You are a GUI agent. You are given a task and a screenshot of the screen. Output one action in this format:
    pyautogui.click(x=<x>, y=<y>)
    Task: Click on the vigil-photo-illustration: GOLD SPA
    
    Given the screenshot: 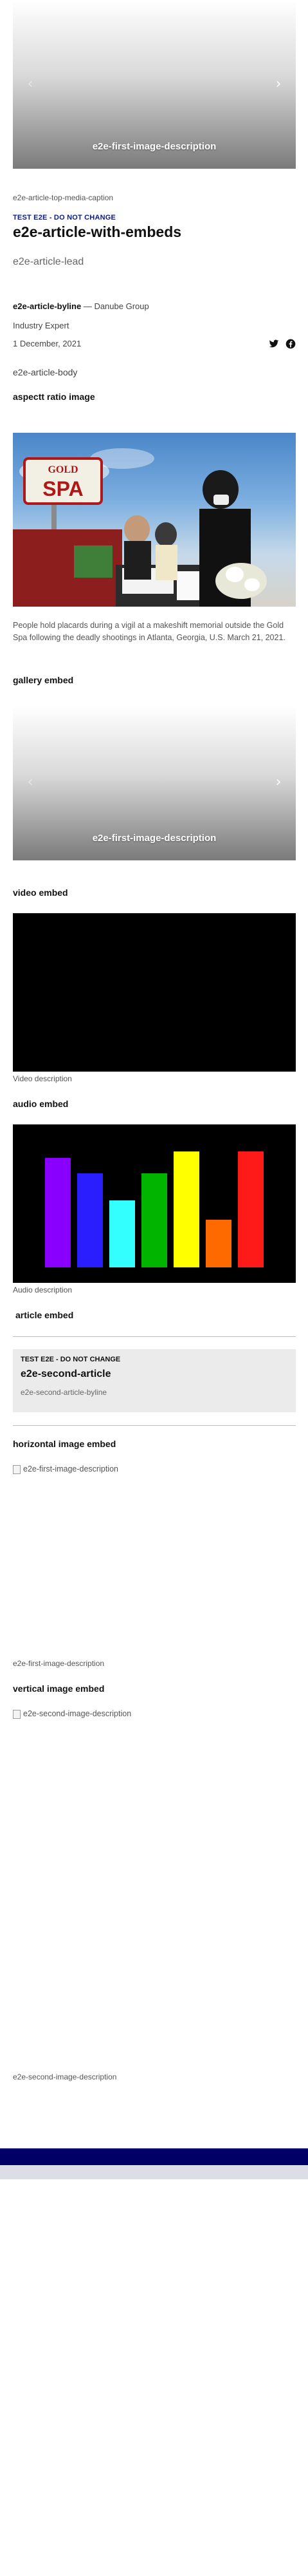 What is the action you would take?
    pyautogui.click(x=140, y=527)
    